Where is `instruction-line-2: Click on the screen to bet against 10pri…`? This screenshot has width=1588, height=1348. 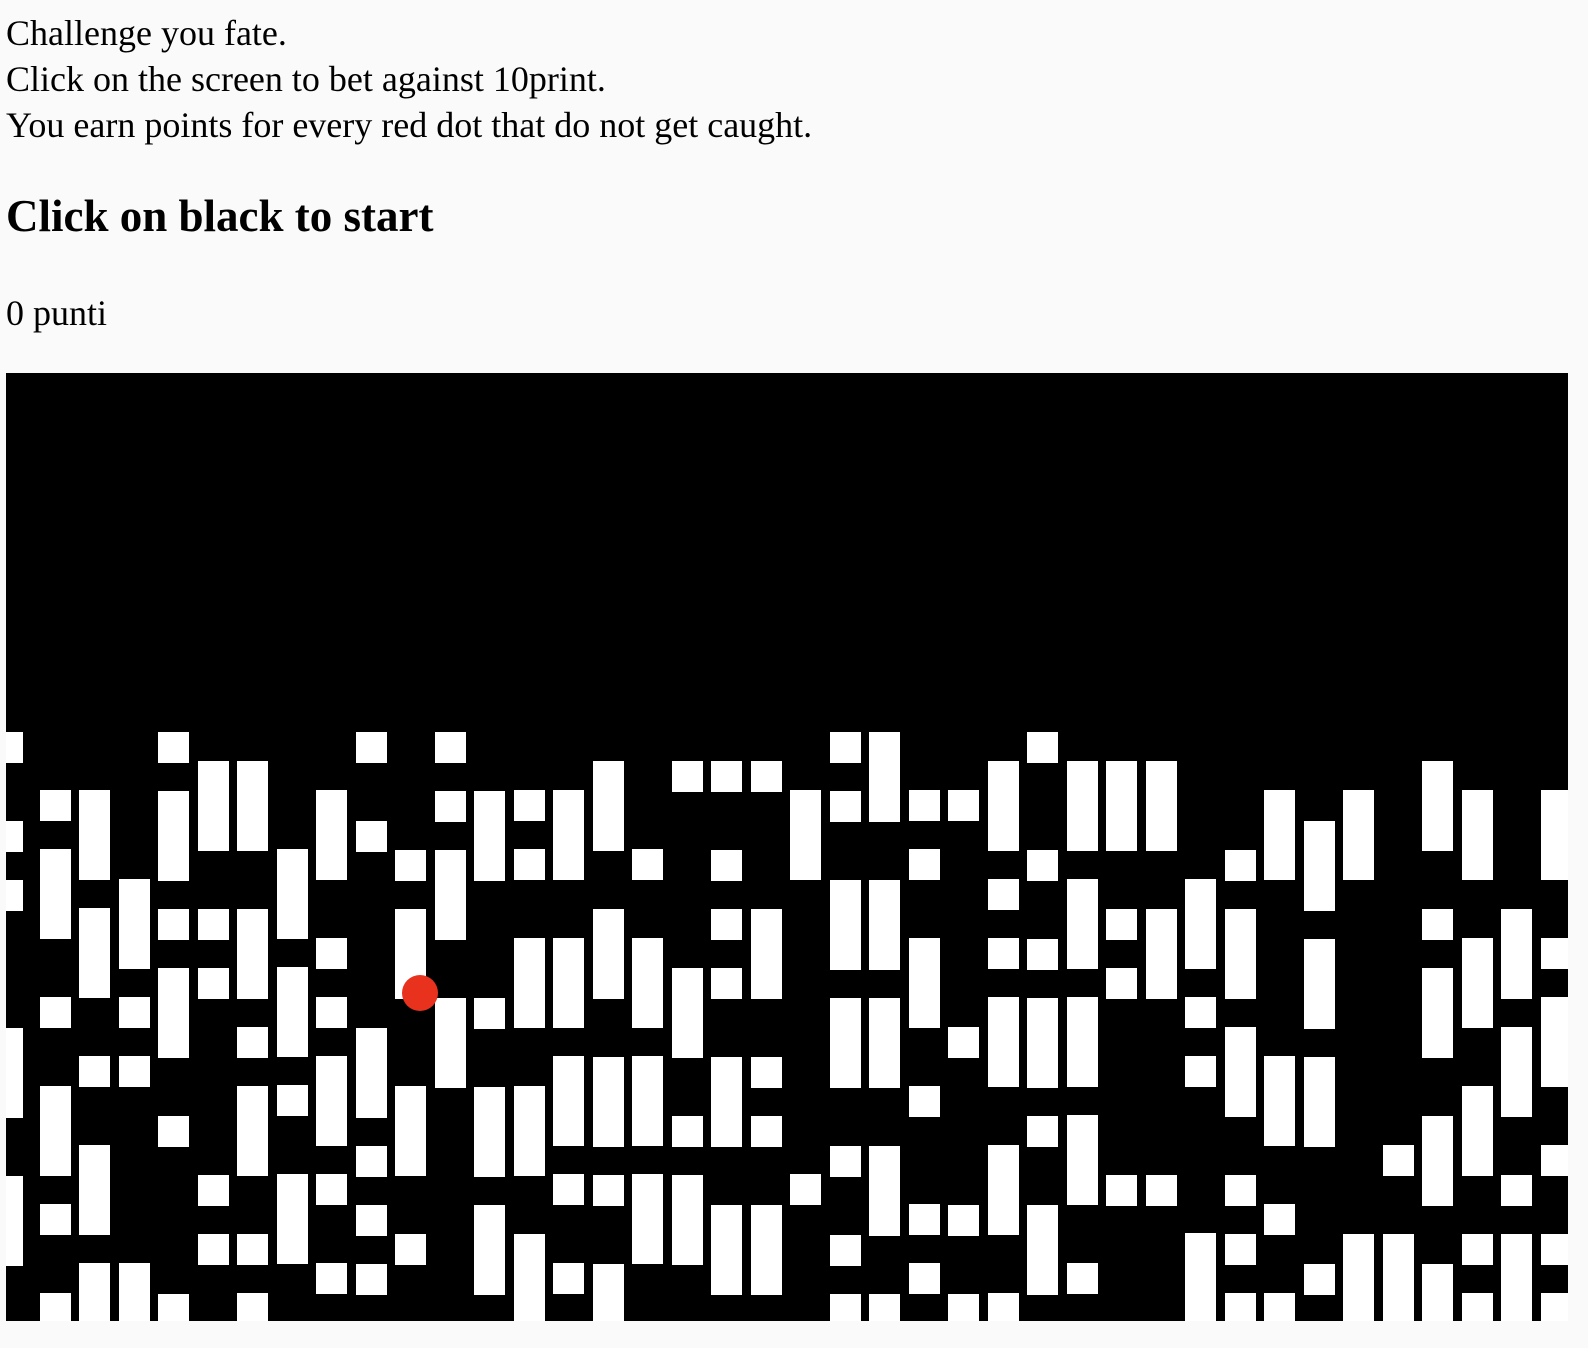 instruction-line-2: Click on the screen to bet against 10pri… is located at coordinates (306, 79).